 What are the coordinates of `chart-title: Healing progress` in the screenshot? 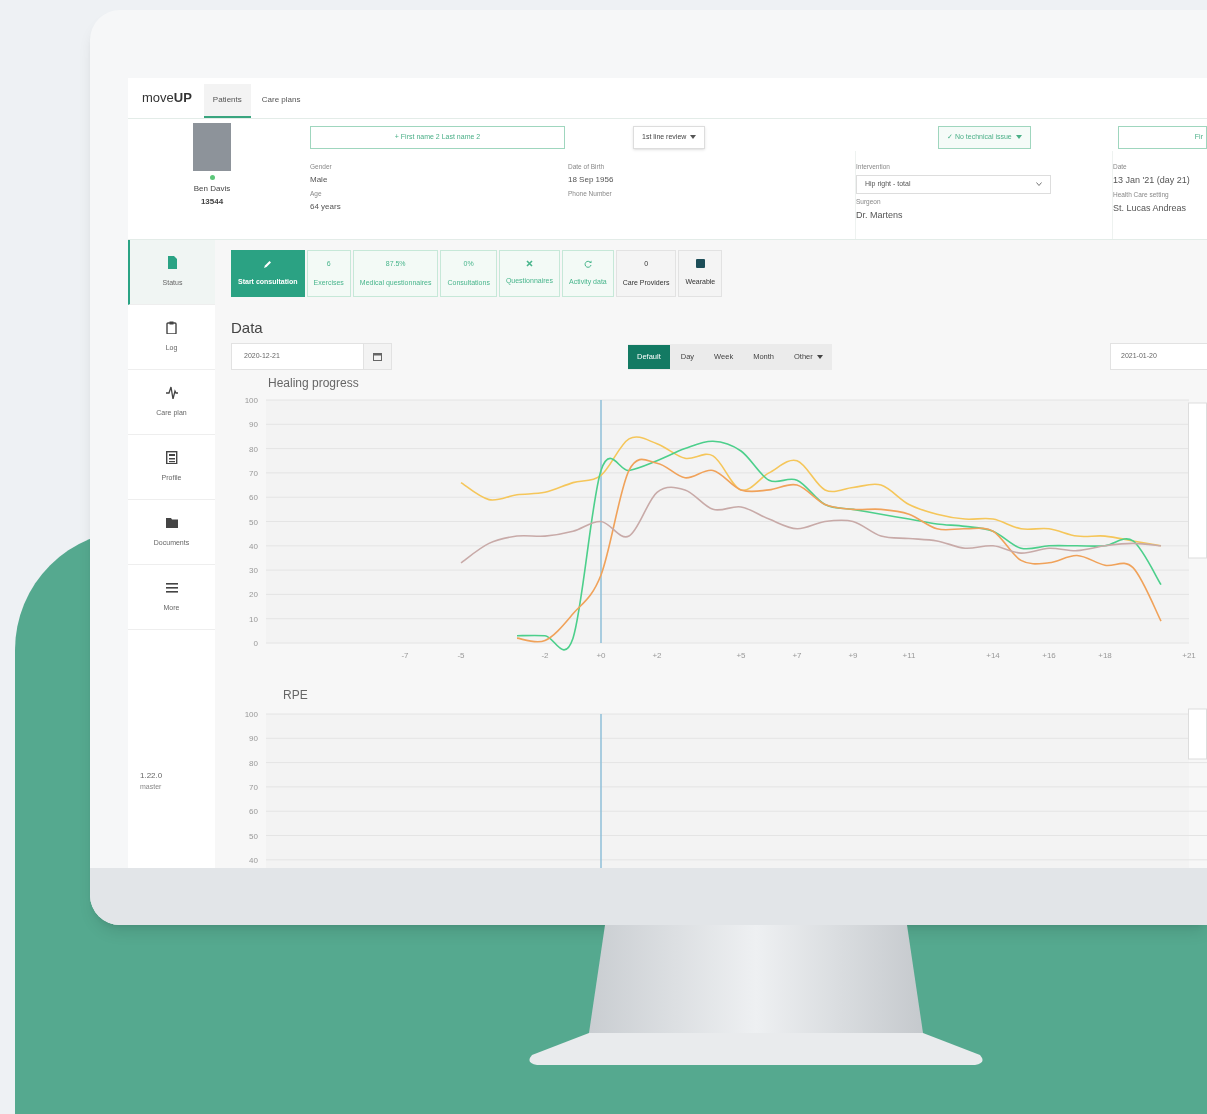 It's located at (314, 383).